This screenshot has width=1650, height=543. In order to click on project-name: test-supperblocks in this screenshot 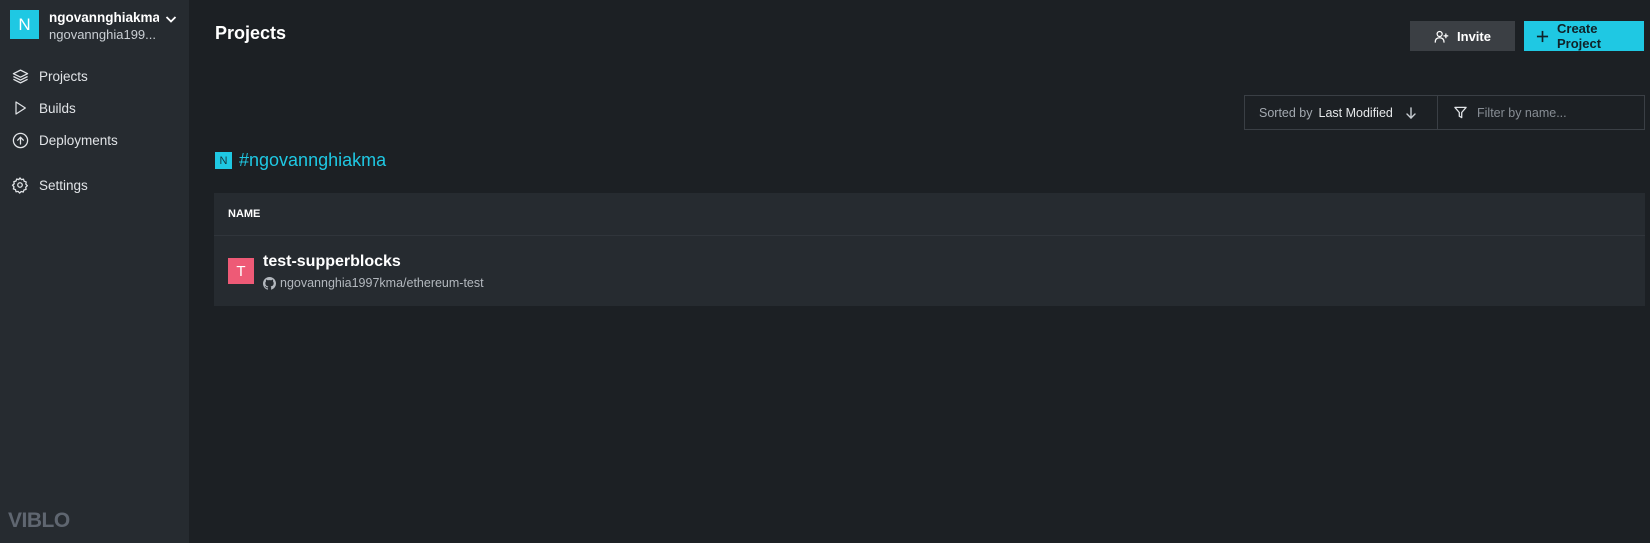, I will do `click(373, 262)`.